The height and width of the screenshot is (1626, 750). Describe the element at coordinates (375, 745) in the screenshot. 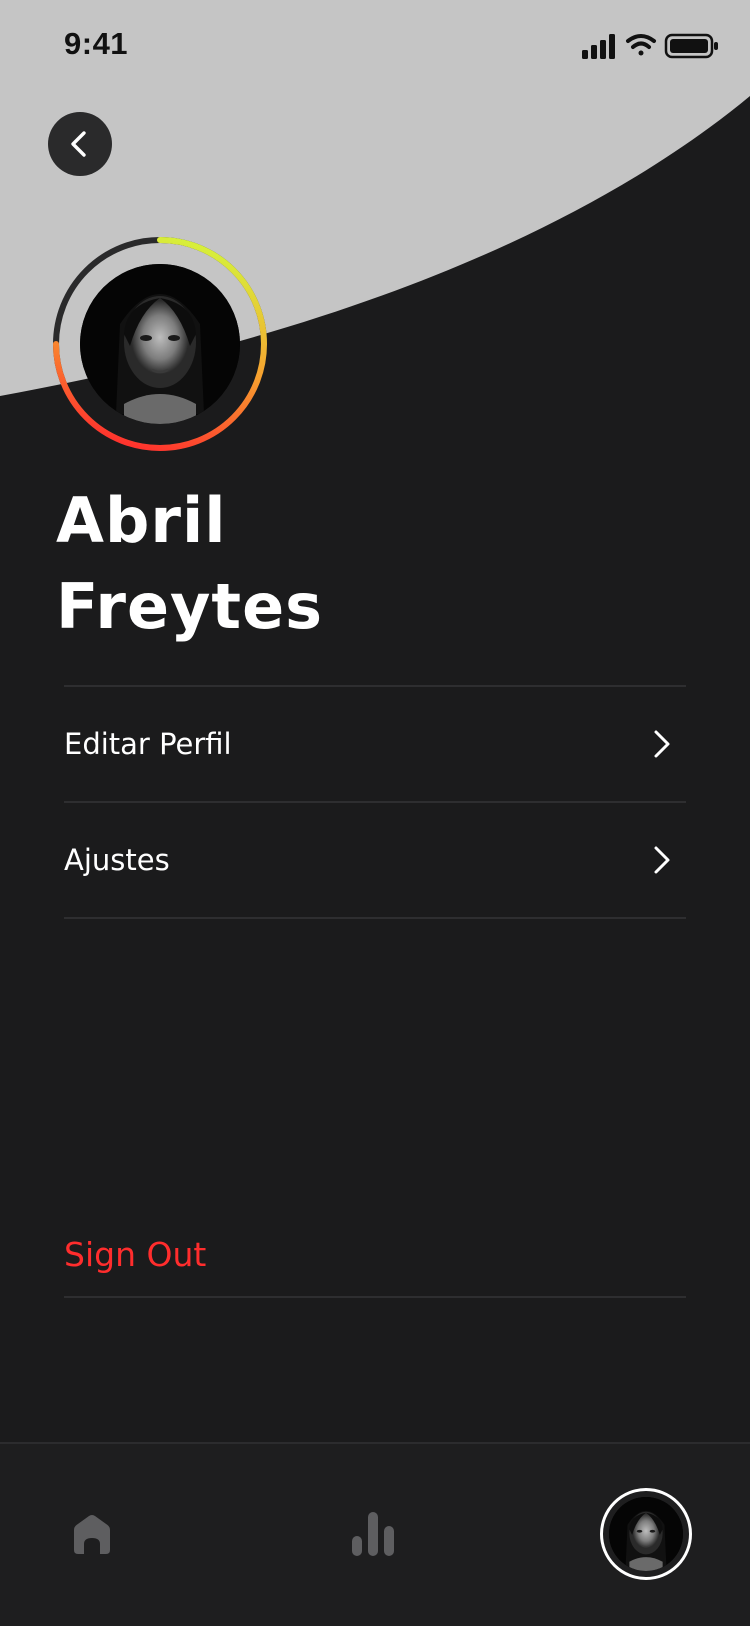

I see `menu-item-edit-profile: Editar Perfil` at that location.